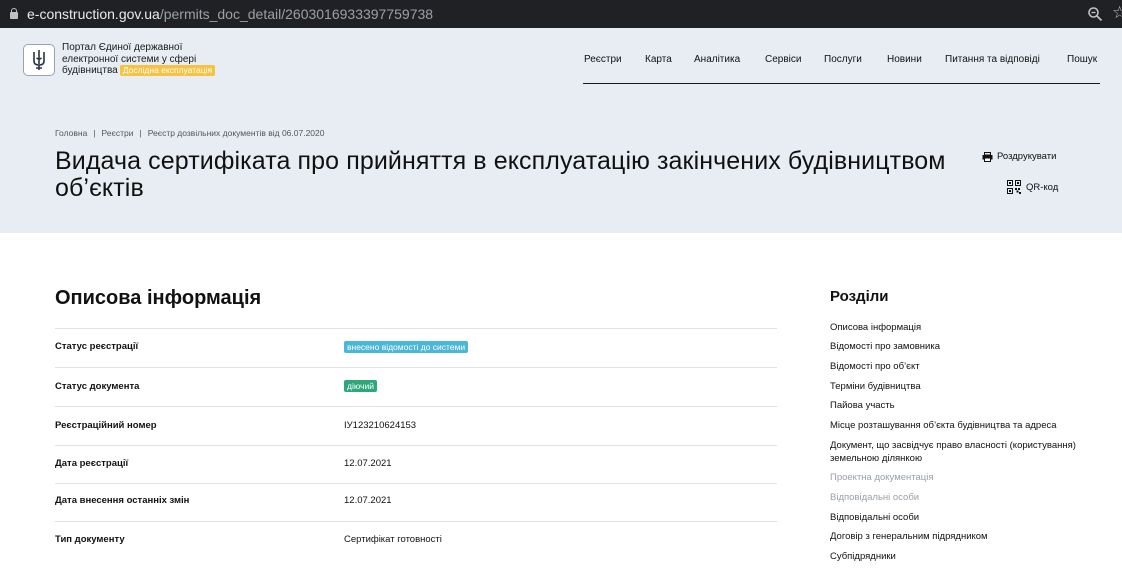  What do you see at coordinates (603, 59) in the screenshot?
I see `nav-item-registries: Реєстри` at bounding box center [603, 59].